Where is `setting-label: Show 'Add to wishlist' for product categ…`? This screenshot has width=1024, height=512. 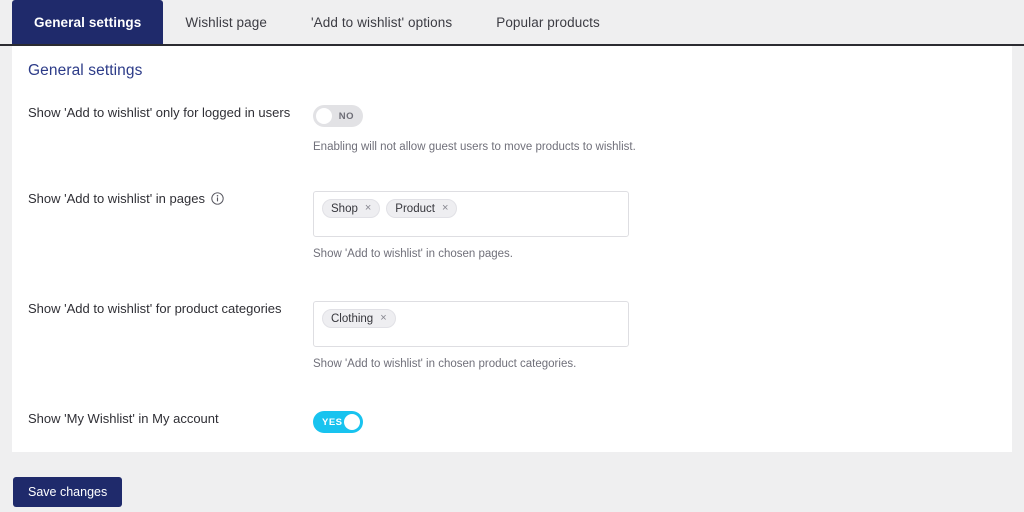
setting-label: Show 'Add to wishlist' for product categ… is located at coordinates (155, 308).